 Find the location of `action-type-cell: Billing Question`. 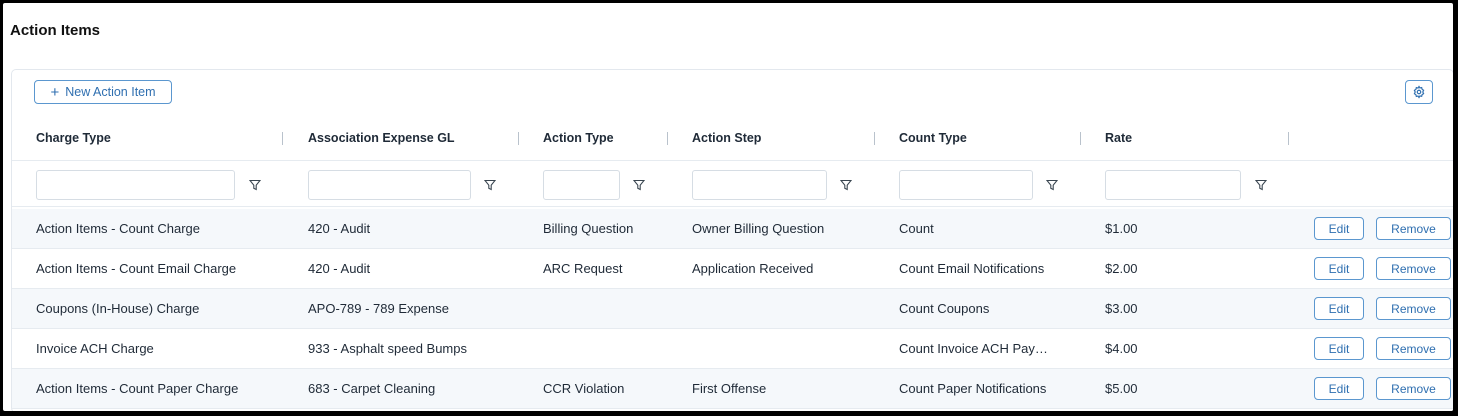

action-type-cell: Billing Question is located at coordinates (588, 228).